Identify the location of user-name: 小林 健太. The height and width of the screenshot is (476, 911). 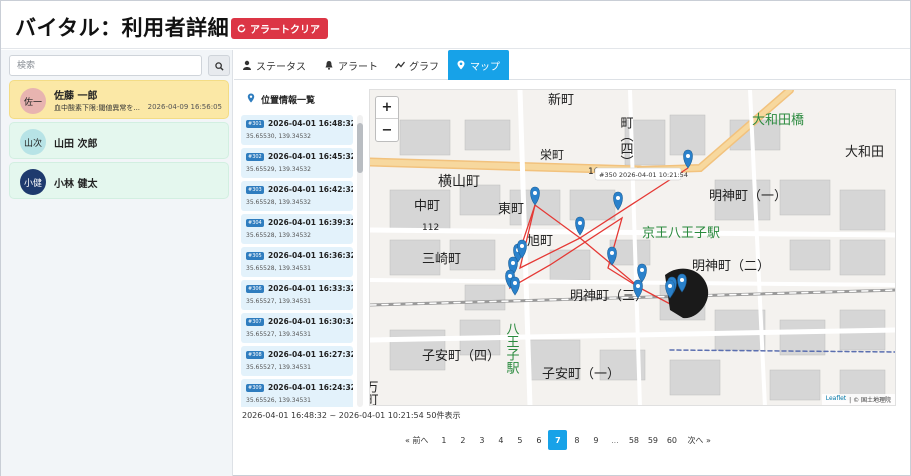
(76, 184).